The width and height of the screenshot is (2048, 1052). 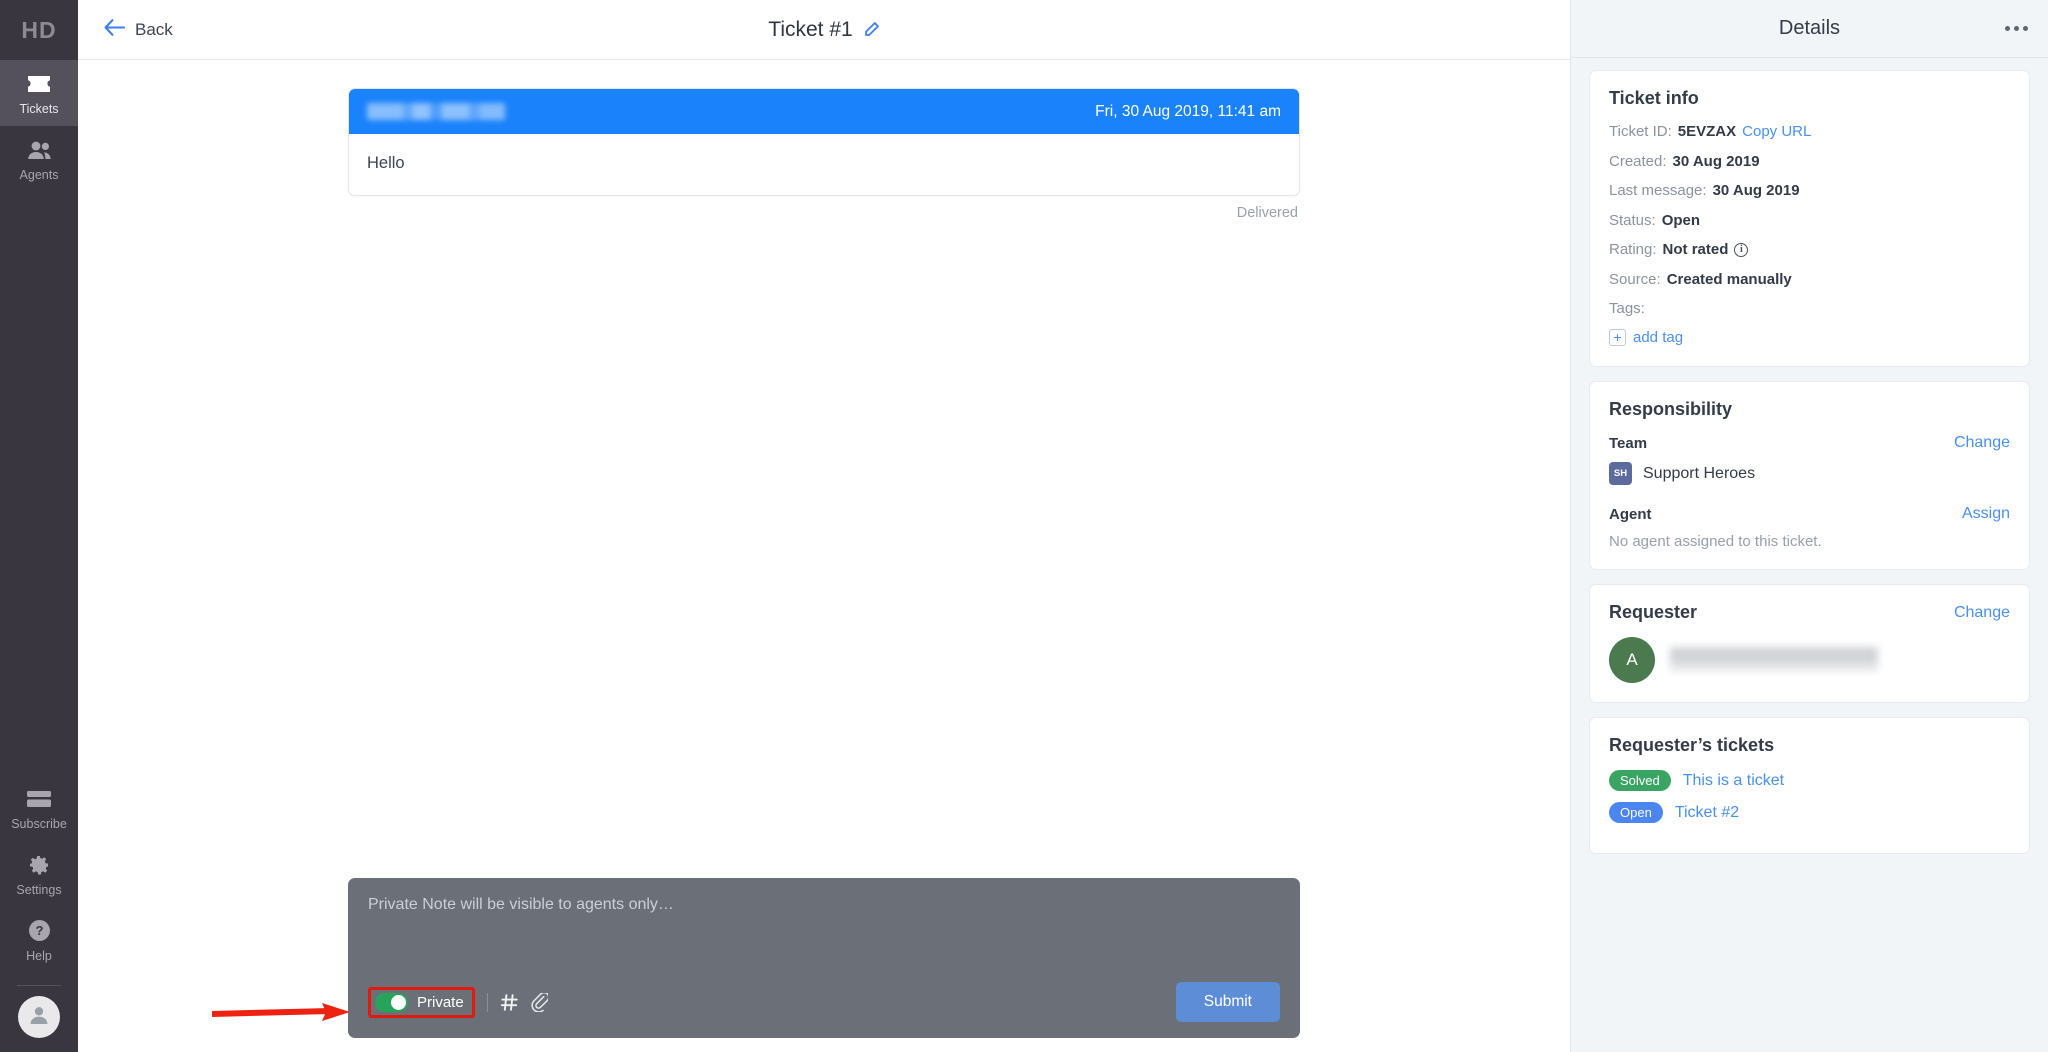 What do you see at coordinates (39, 889) in the screenshot?
I see `sidebar-item-label: Settings` at bounding box center [39, 889].